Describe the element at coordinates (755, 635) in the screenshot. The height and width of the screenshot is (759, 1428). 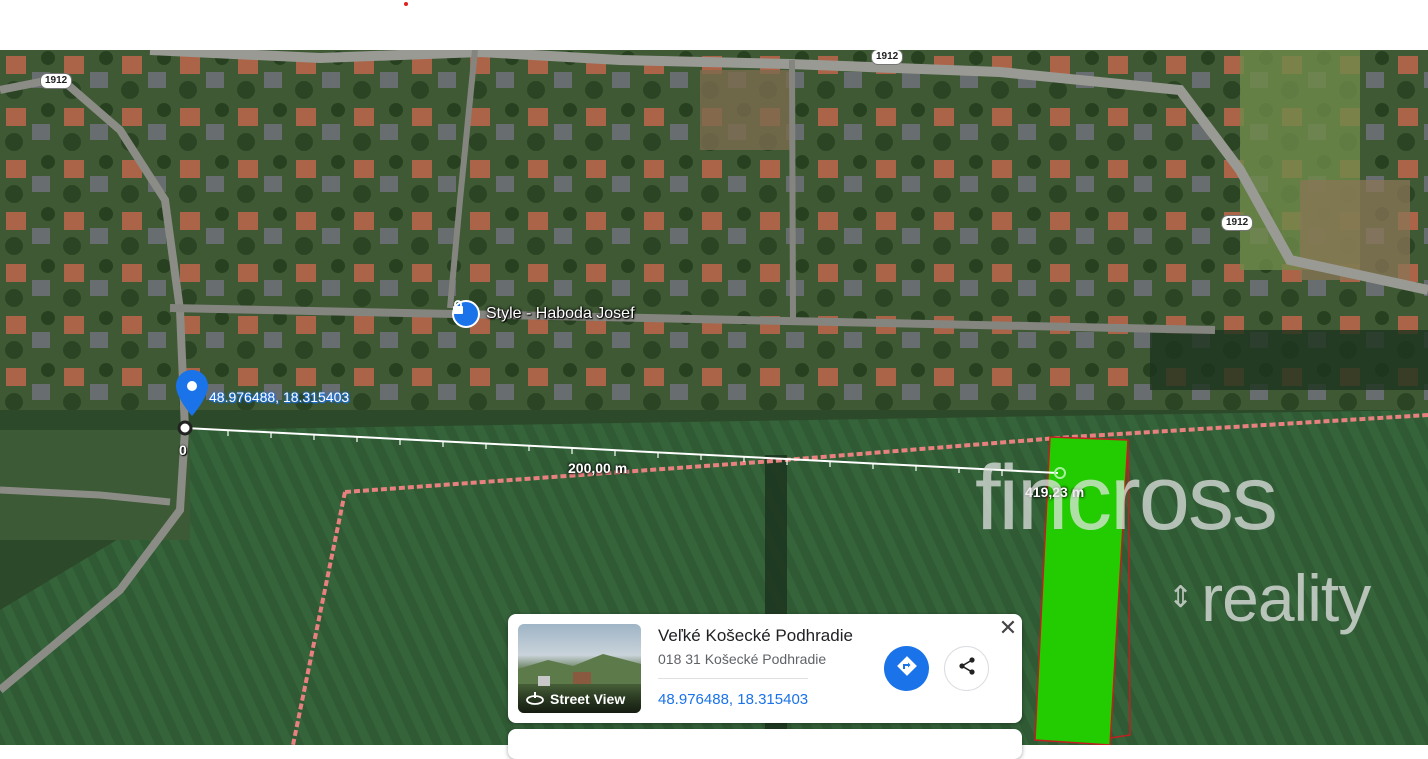
I see `place-title: Veľké Košecké Podhradie` at that location.